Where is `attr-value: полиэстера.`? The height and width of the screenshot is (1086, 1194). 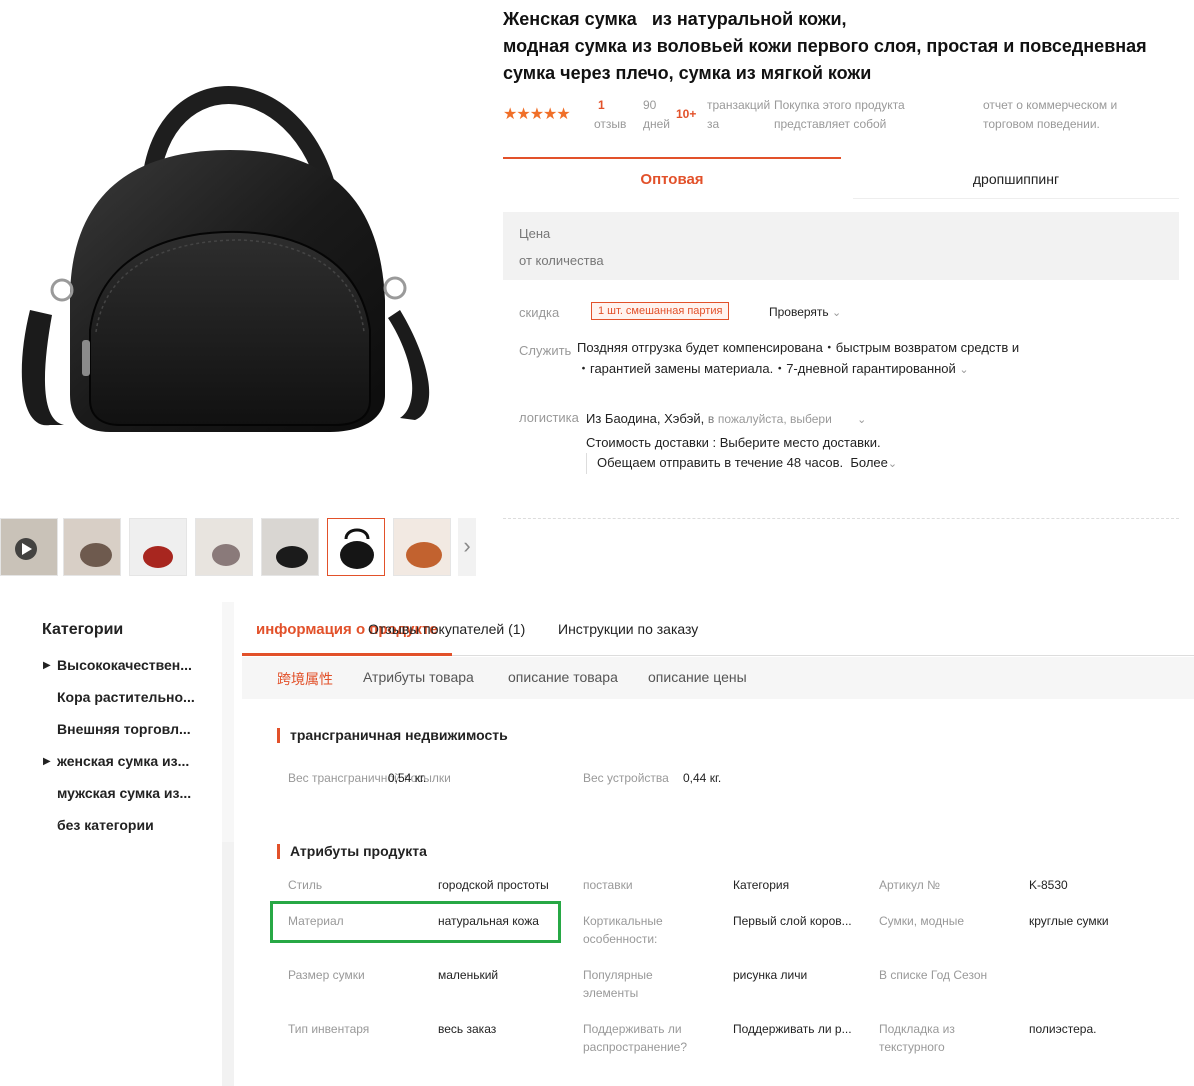 attr-value: полиэстера. is located at coordinates (1063, 1029).